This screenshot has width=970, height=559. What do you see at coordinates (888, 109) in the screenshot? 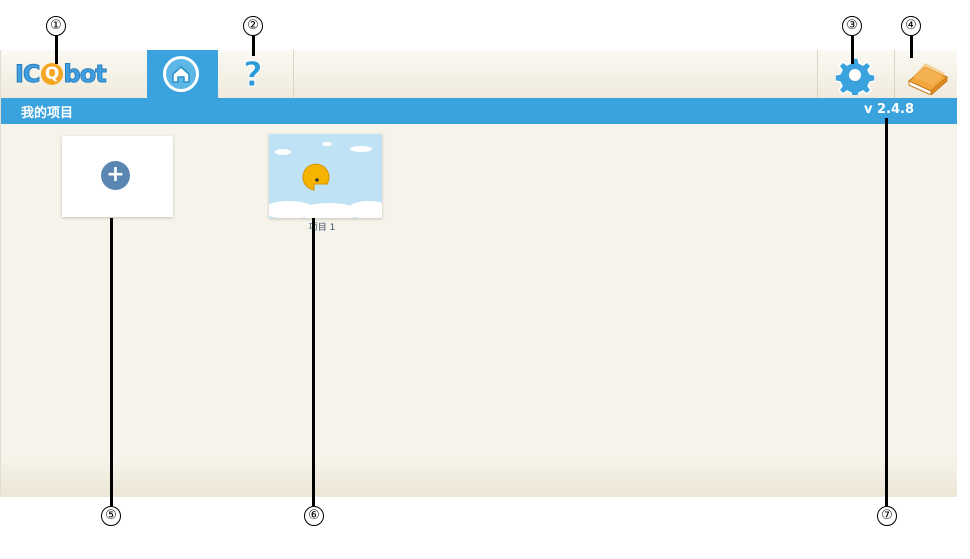
I see `version-label: v 2.4.8` at bounding box center [888, 109].